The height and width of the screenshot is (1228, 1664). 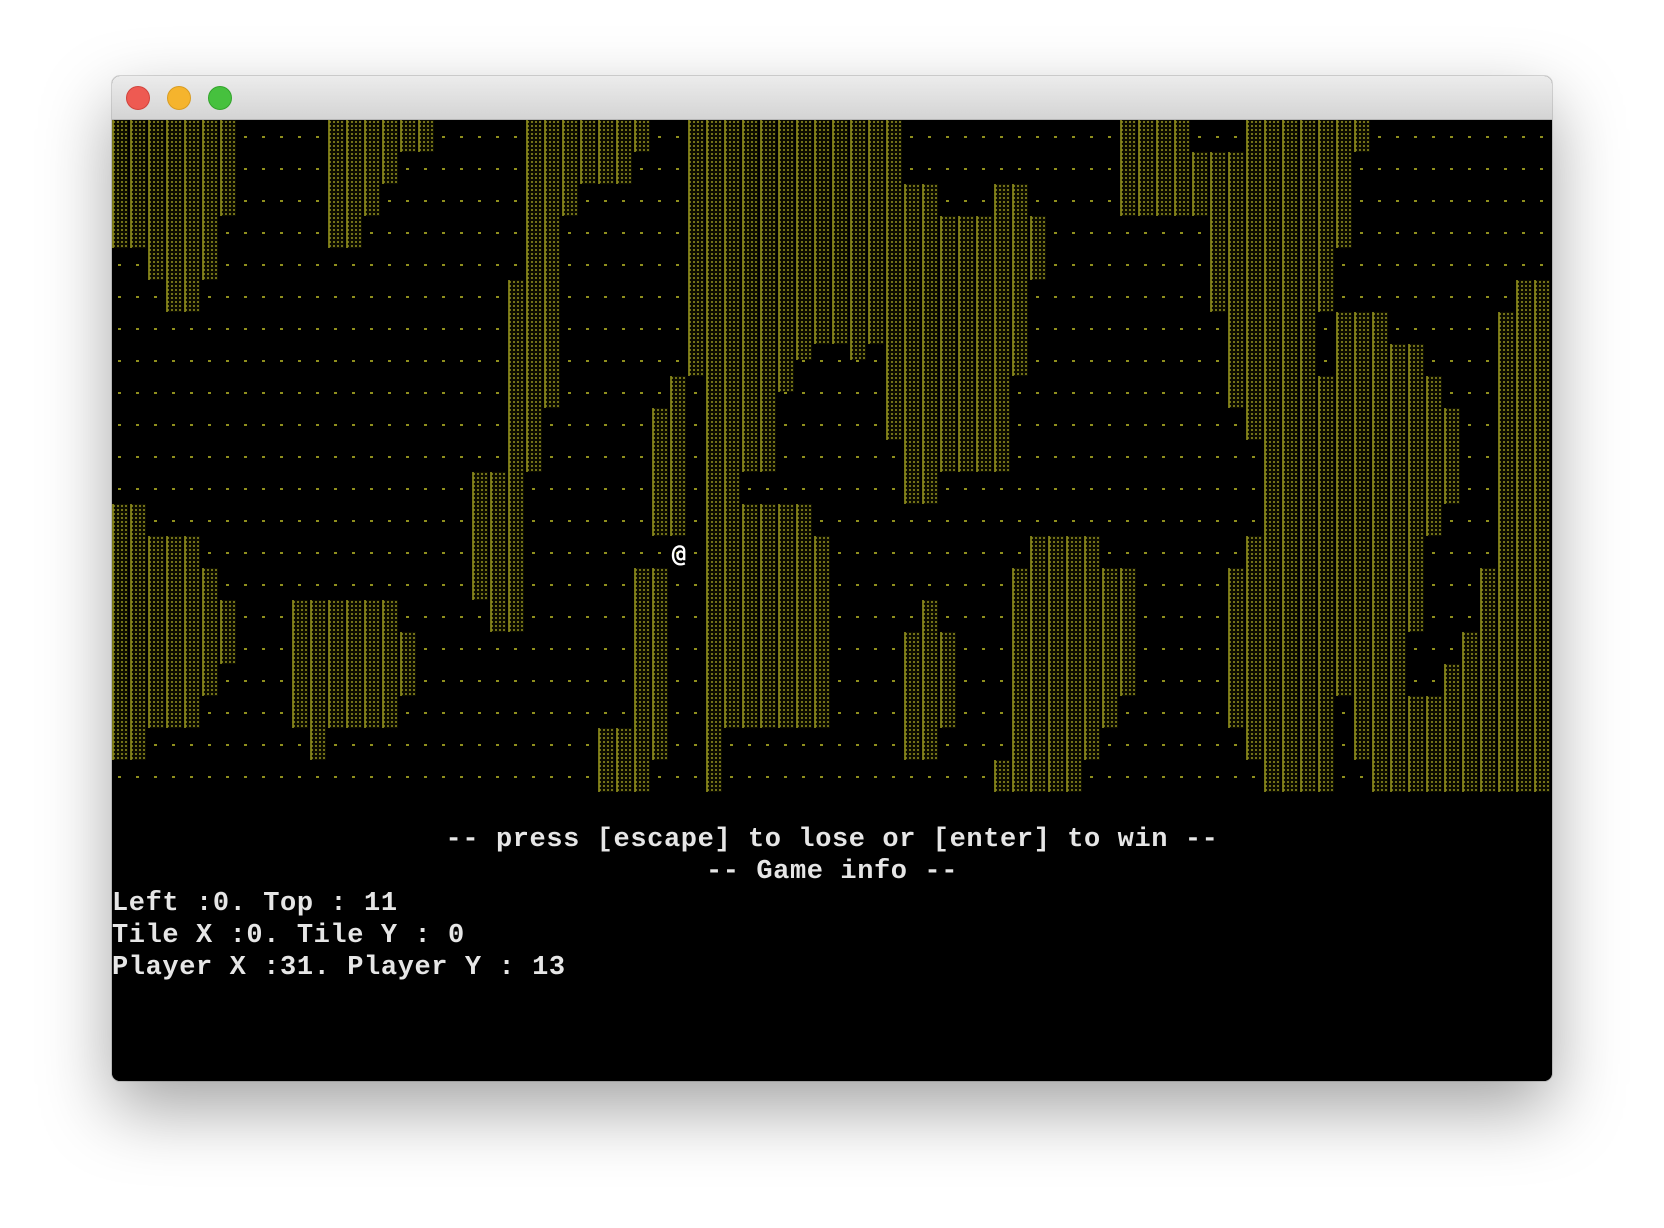 What do you see at coordinates (220, 98) in the screenshot?
I see `maximize-window-button` at bounding box center [220, 98].